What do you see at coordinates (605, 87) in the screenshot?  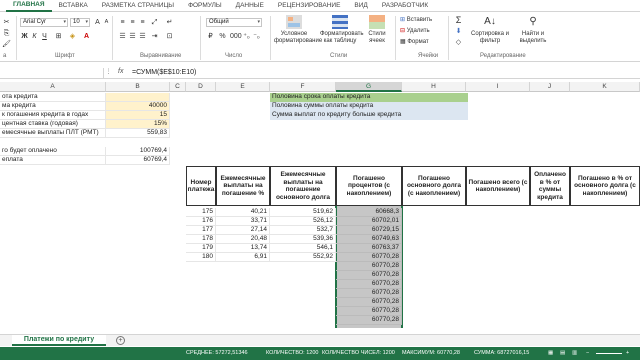 I see `column-header-k: K` at bounding box center [605, 87].